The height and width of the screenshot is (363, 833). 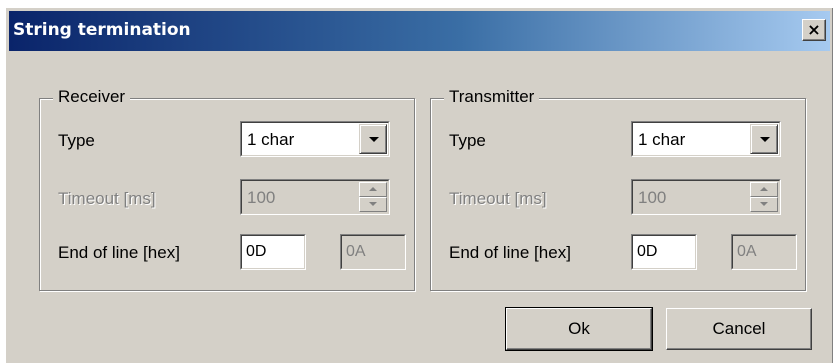 I want to click on receiver-eol-hex1-value: 0D, so click(x=256, y=251).